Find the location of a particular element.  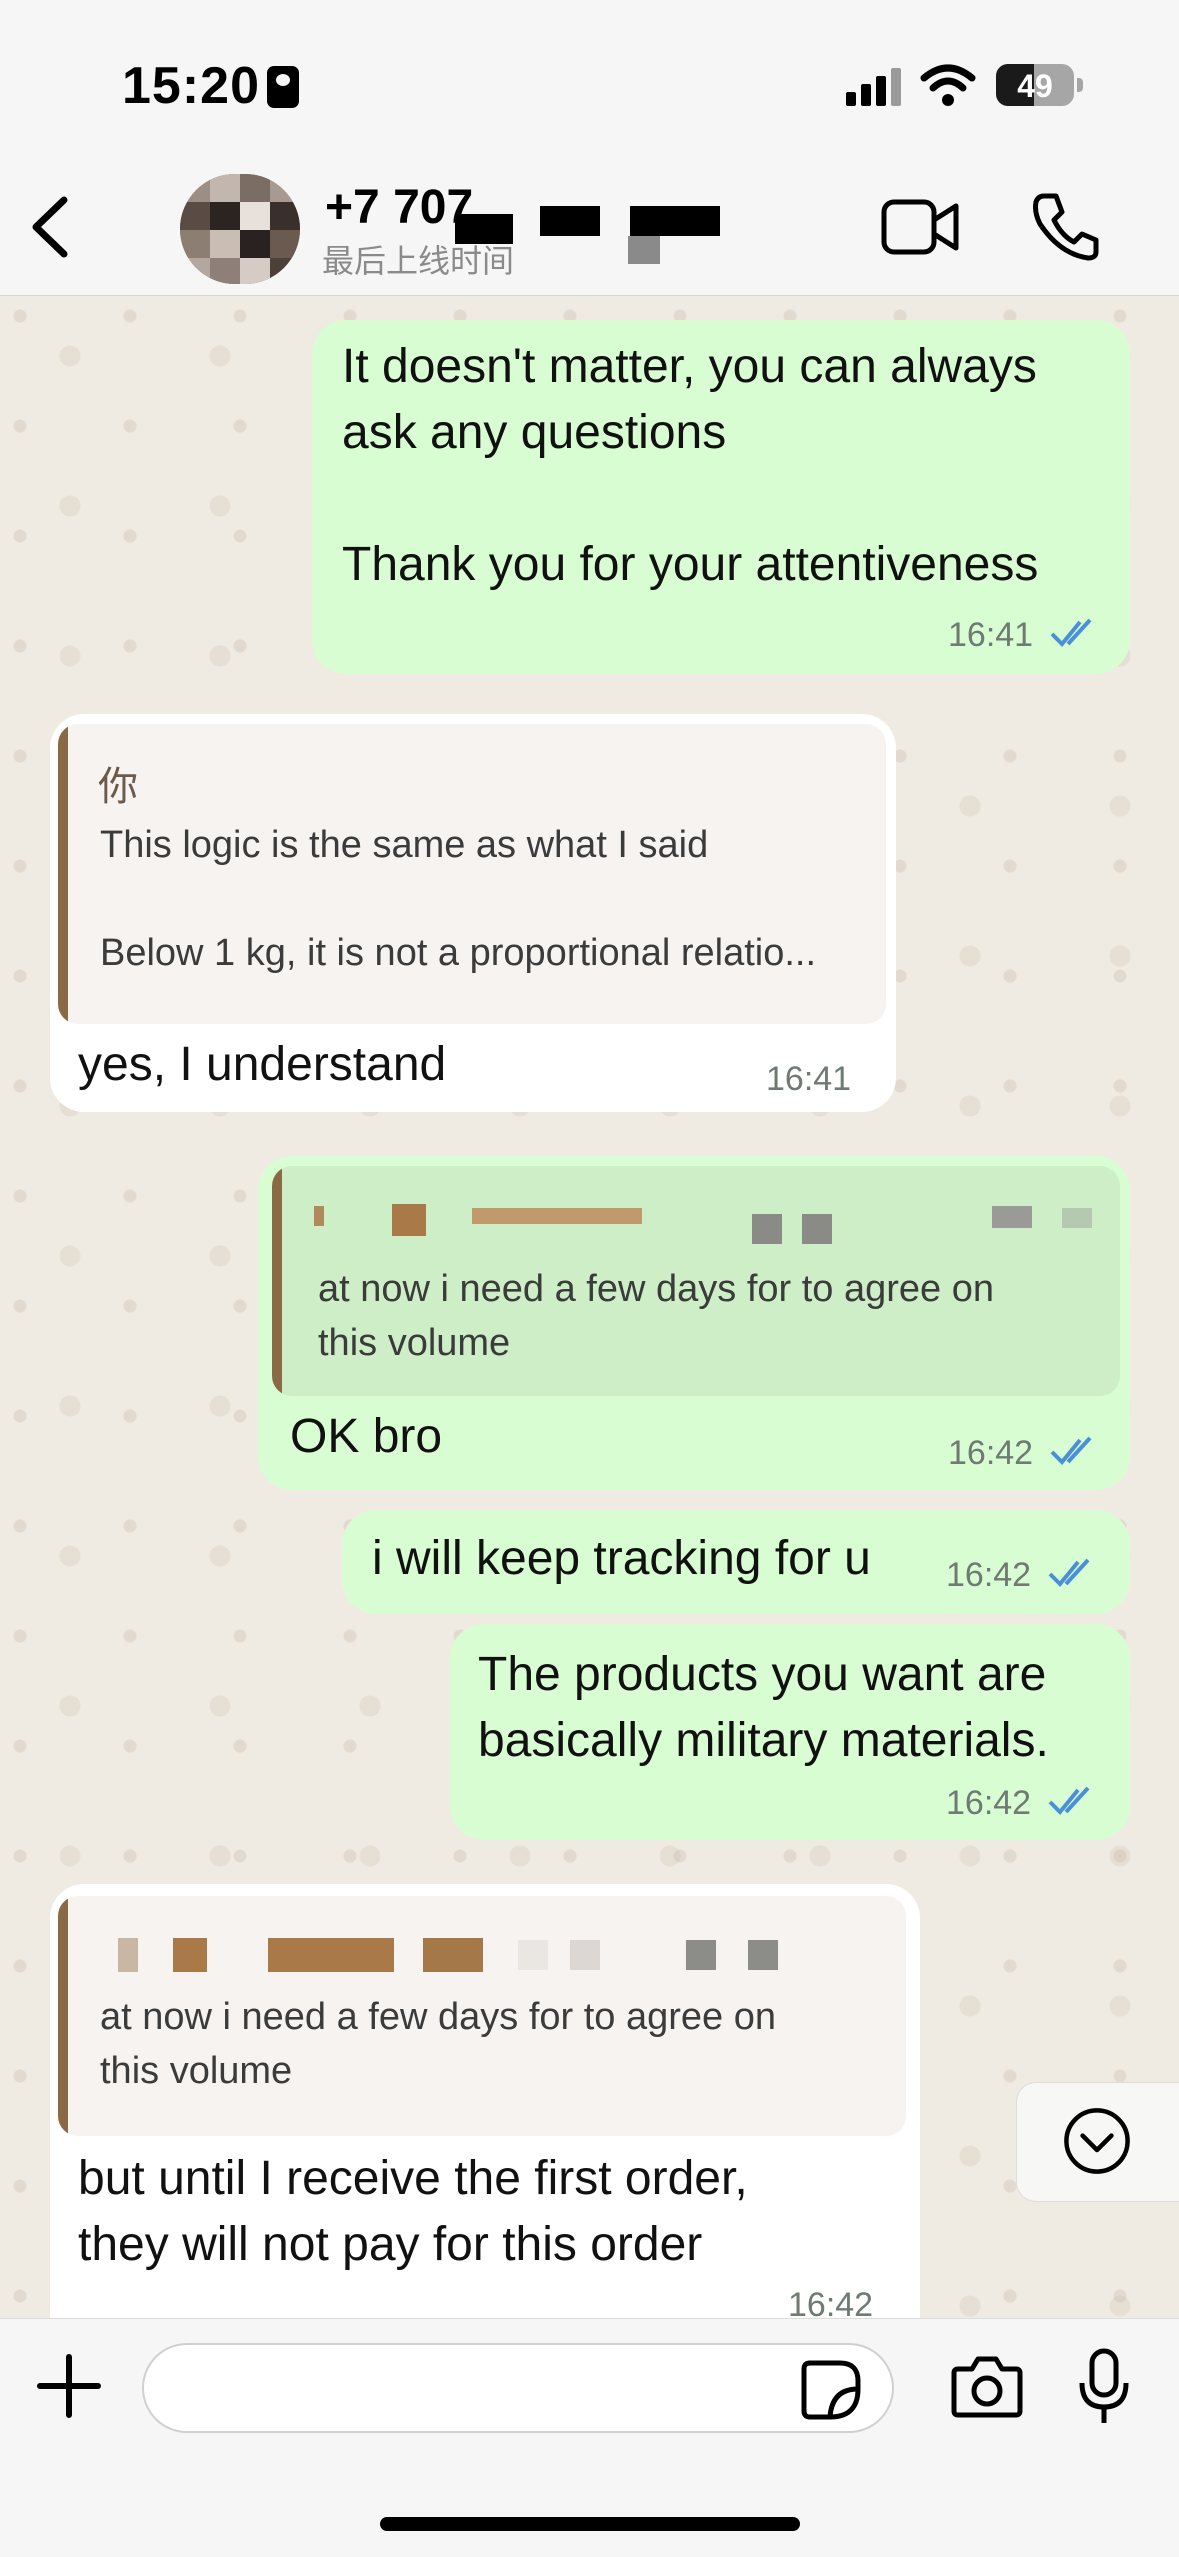

composer-bar is located at coordinates (589, 2437).